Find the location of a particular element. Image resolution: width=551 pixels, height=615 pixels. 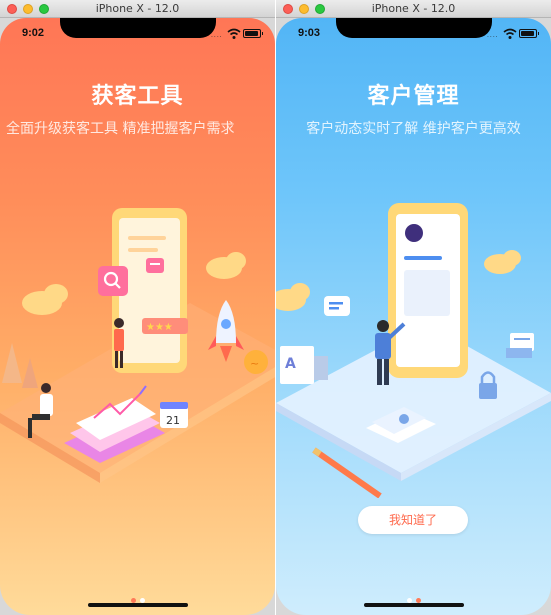

coin-icon: ~ is located at coordinates (256, 362).